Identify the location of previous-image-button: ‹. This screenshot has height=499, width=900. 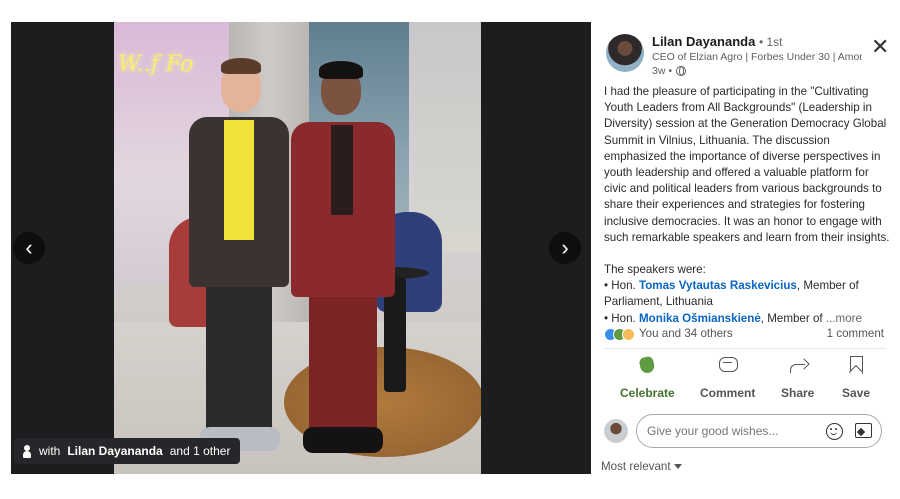
(29, 248).